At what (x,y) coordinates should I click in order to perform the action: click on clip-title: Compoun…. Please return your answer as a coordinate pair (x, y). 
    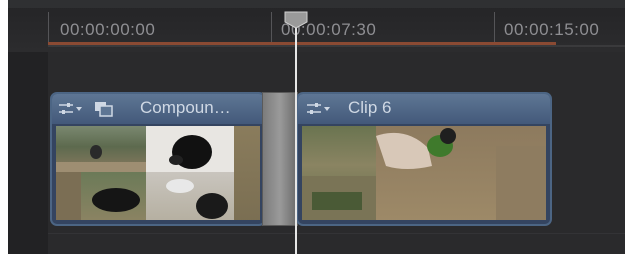
    Looking at the image, I should click on (185, 107).